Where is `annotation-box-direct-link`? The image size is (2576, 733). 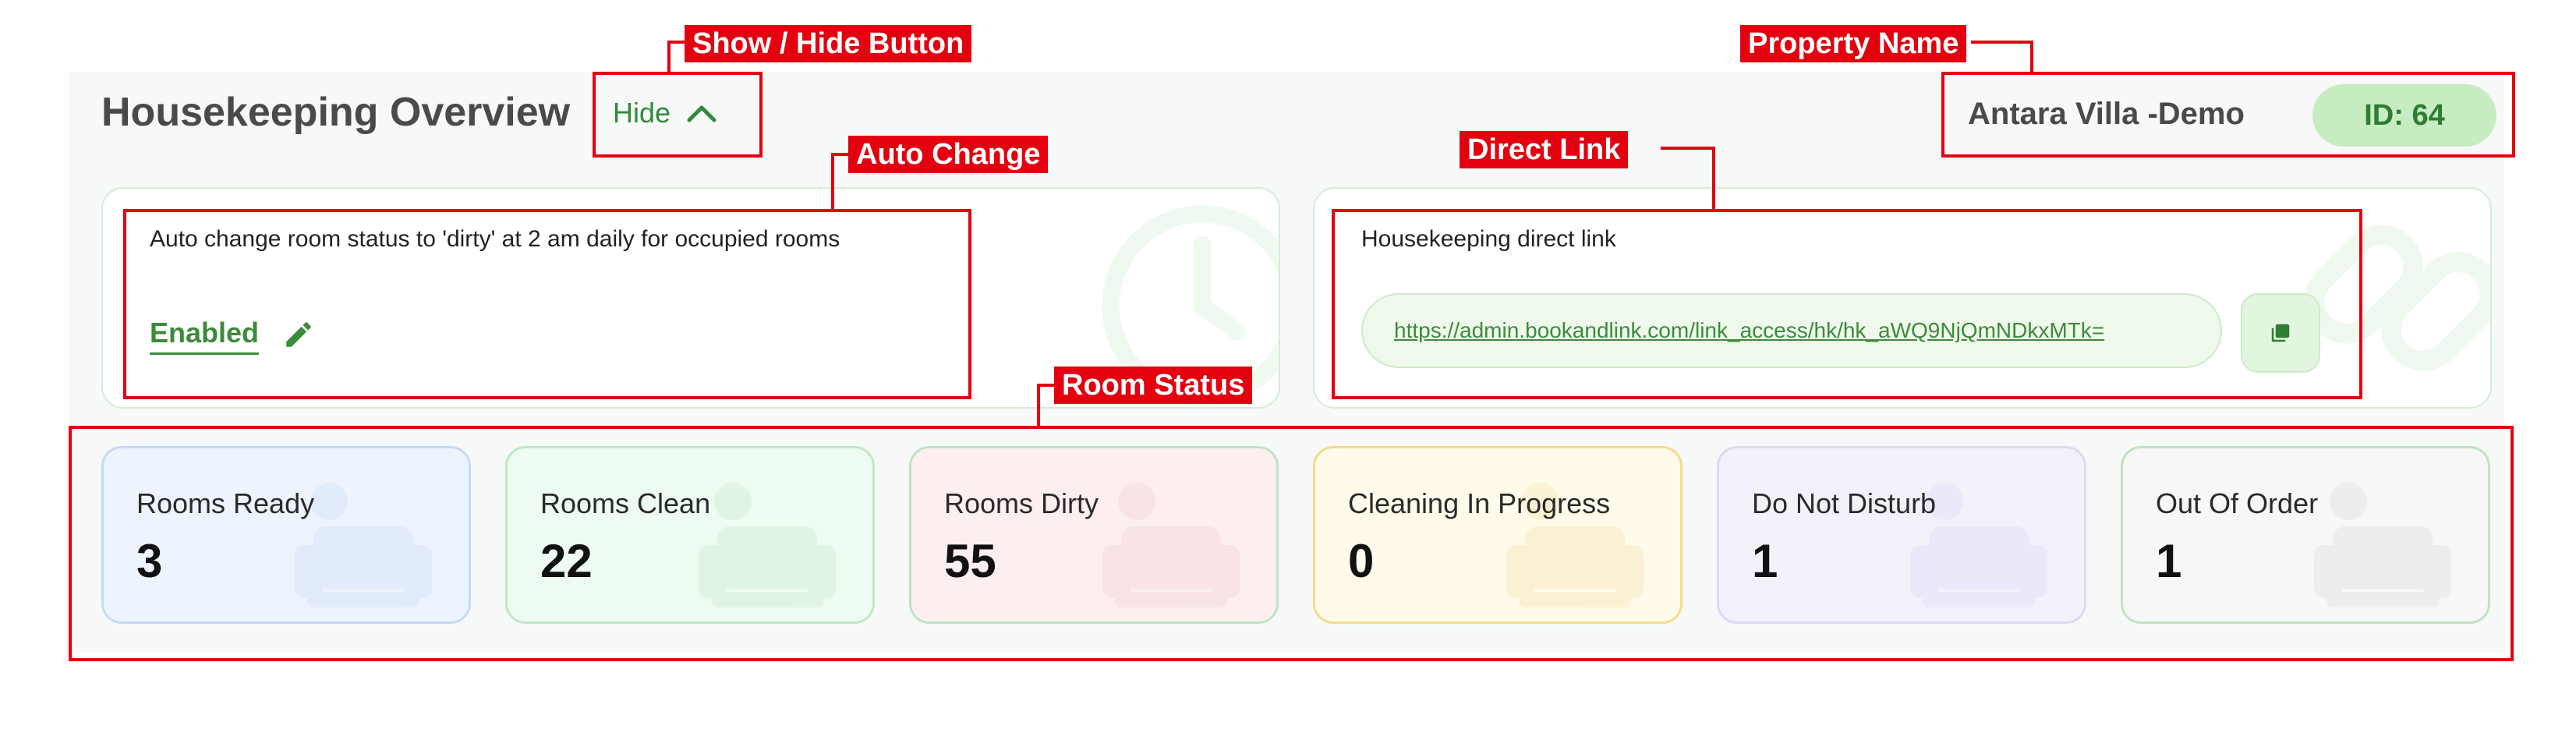
annotation-box-direct-link is located at coordinates (1847, 304).